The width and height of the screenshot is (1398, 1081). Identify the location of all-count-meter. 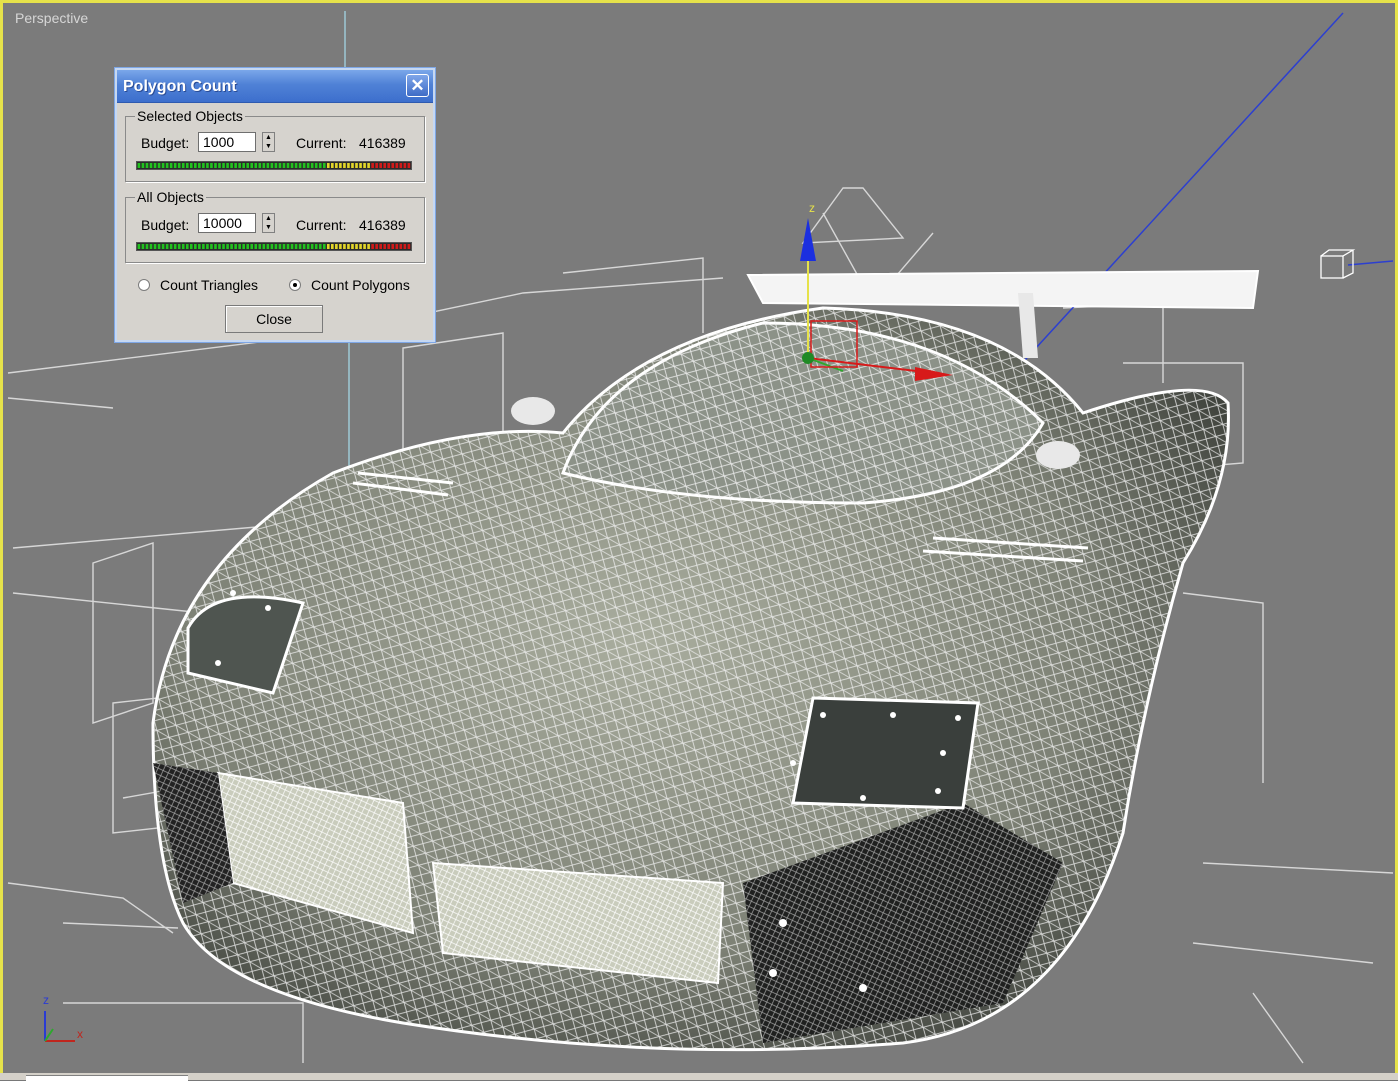
(274, 246).